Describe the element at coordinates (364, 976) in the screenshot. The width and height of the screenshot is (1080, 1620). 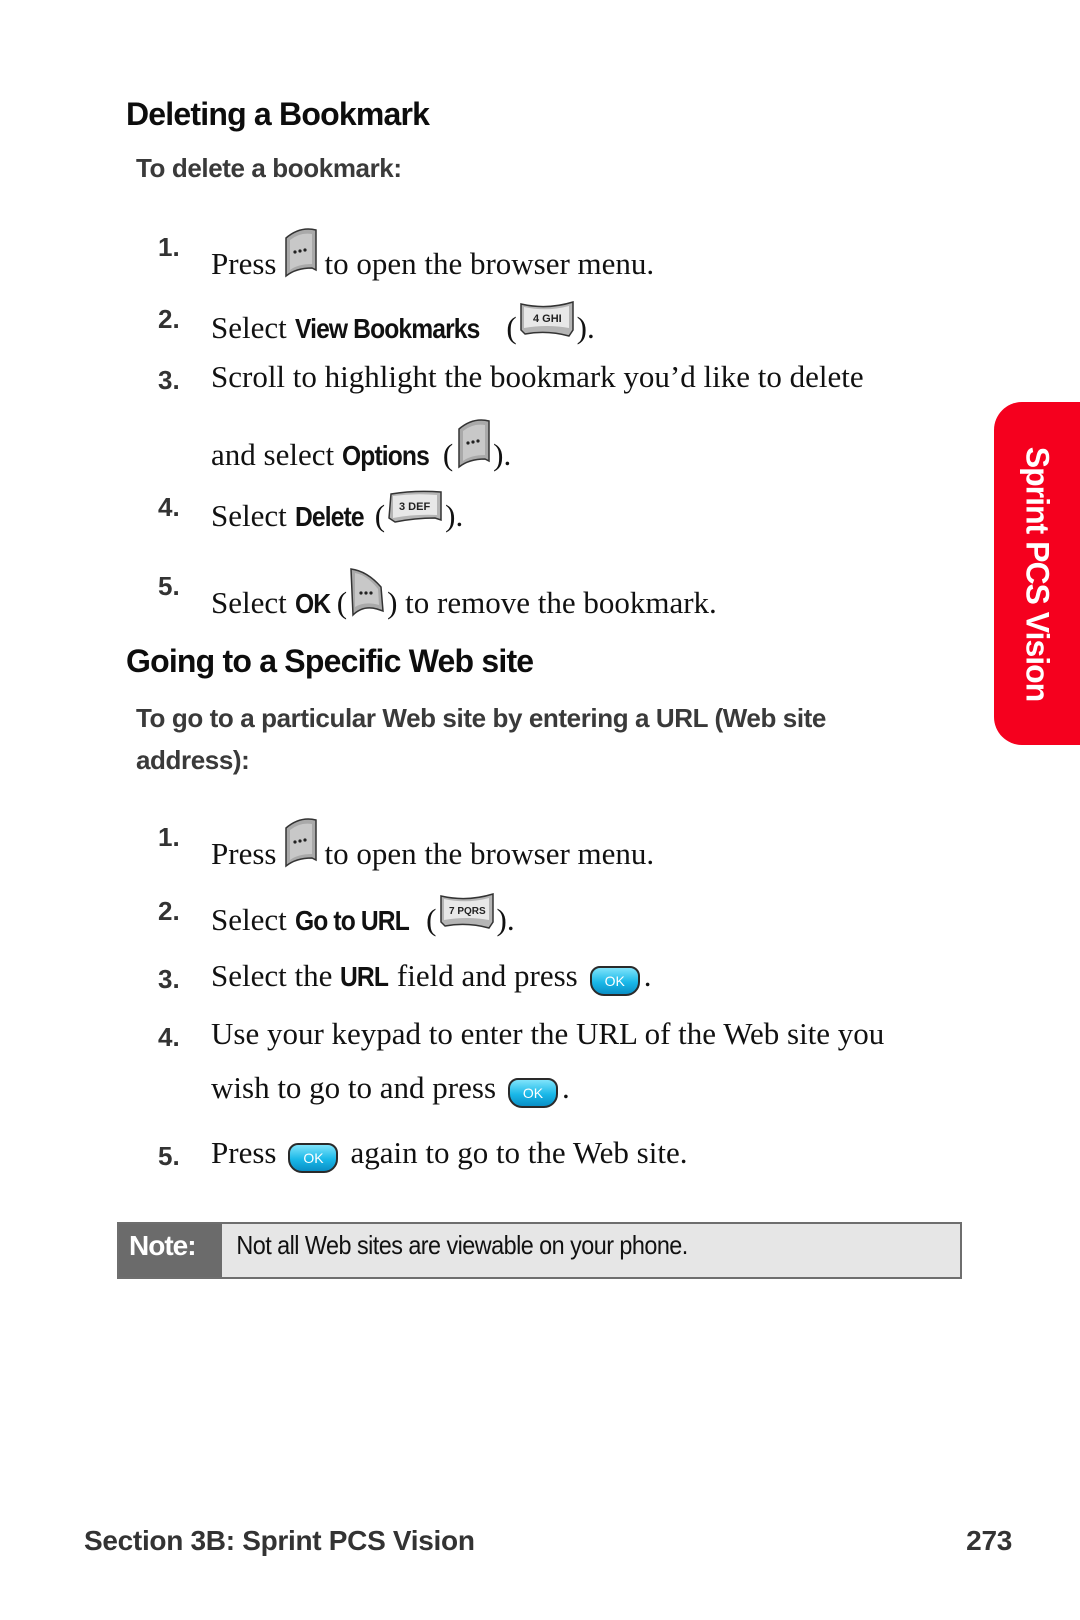
I see `field-name-url: URL` at that location.